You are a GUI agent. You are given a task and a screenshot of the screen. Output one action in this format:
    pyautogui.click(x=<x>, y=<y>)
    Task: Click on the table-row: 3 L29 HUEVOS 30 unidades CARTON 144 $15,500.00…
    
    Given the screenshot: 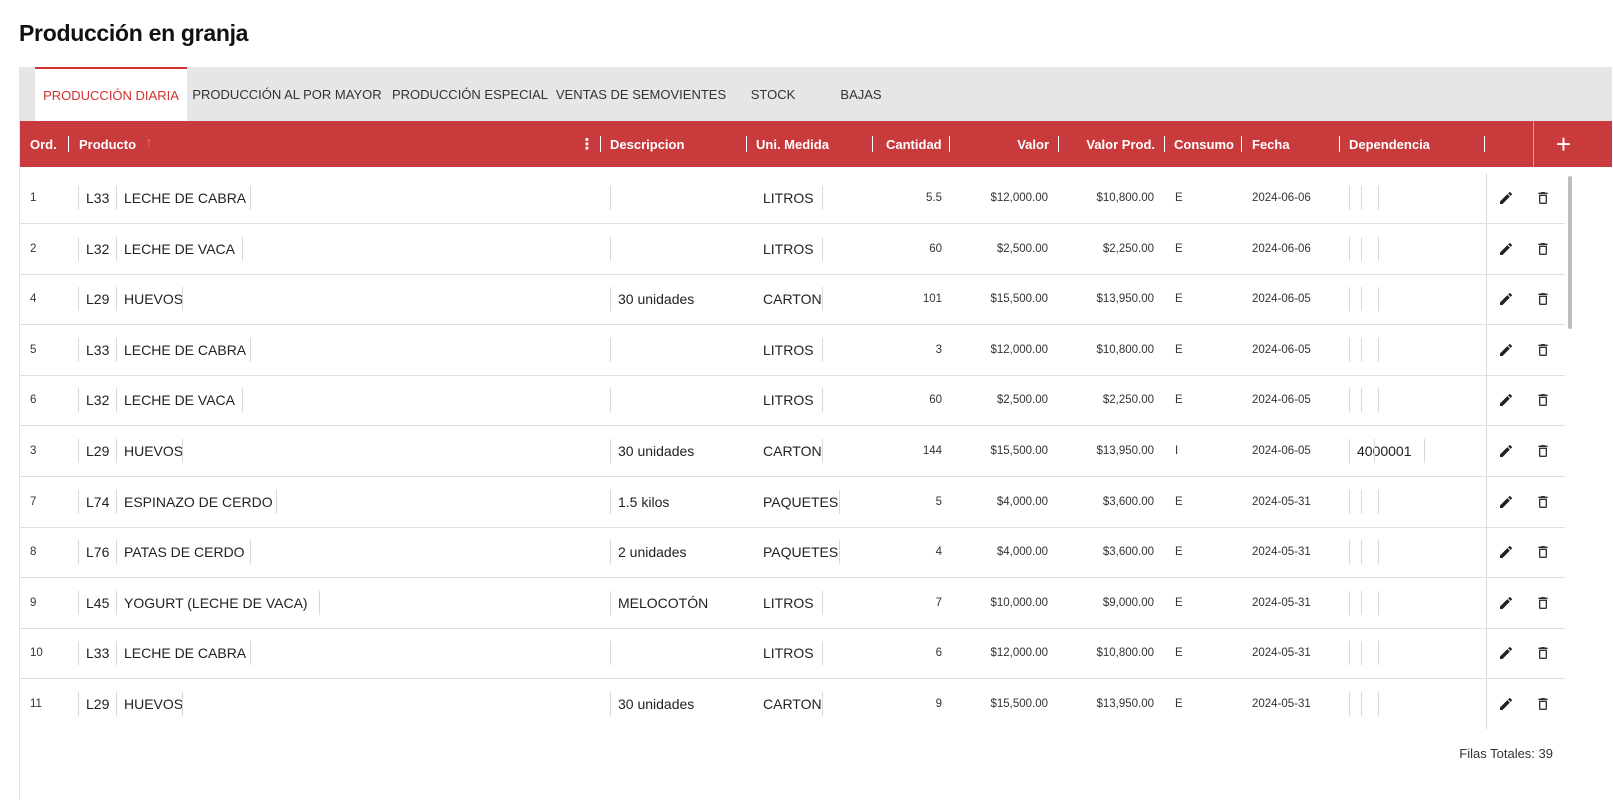 What is the action you would take?
    pyautogui.click(x=792, y=451)
    